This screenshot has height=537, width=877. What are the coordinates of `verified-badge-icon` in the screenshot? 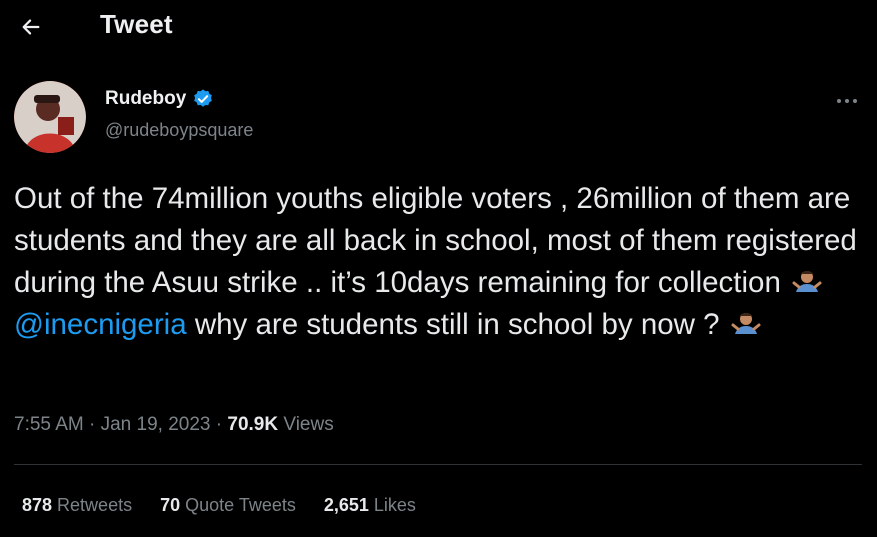 It's located at (203, 98).